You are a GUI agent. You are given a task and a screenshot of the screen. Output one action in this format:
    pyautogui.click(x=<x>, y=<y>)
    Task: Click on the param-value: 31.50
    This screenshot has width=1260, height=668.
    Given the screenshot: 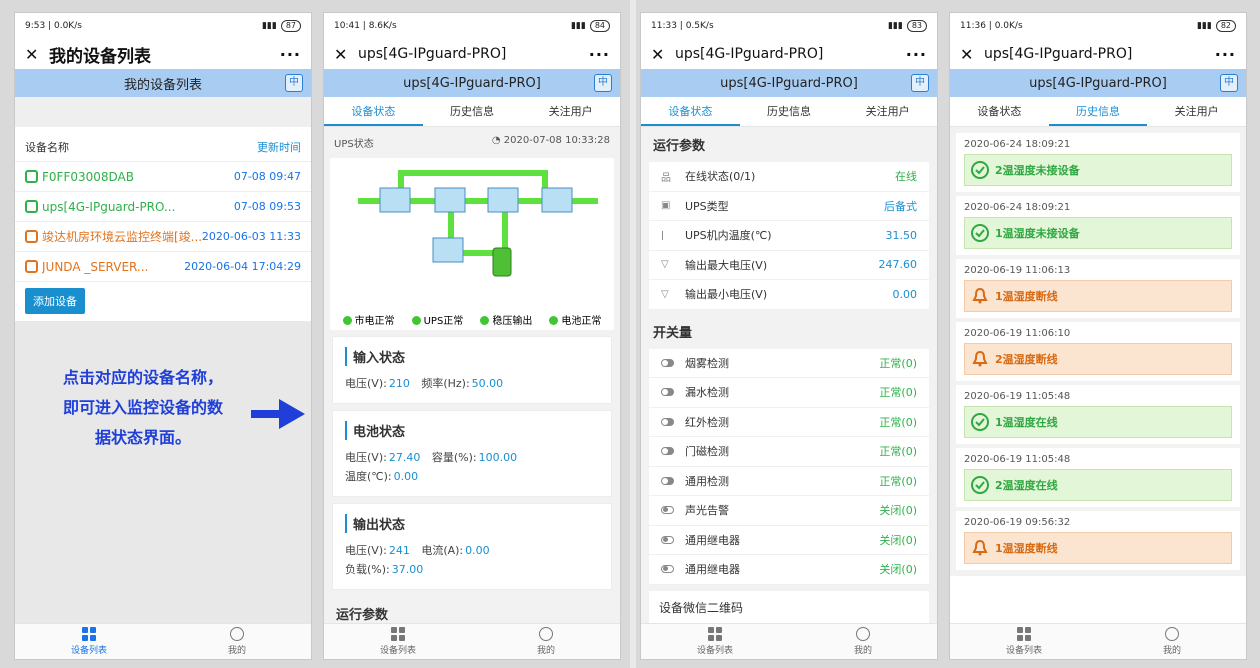 What is the action you would take?
    pyautogui.click(x=901, y=235)
    